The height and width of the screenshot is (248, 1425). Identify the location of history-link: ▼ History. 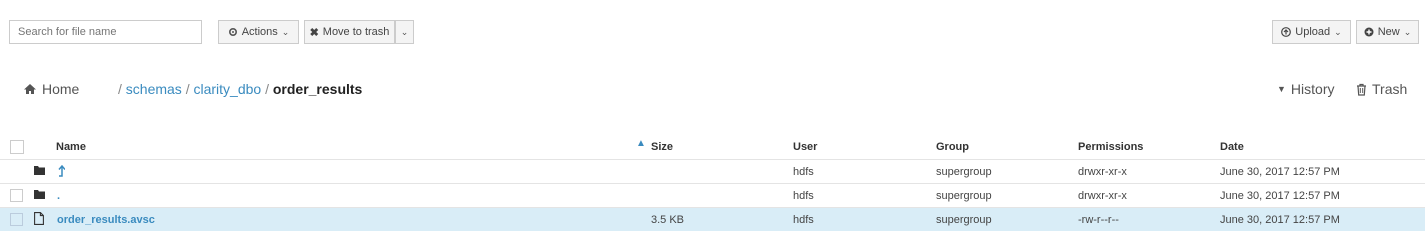
(1305, 89).